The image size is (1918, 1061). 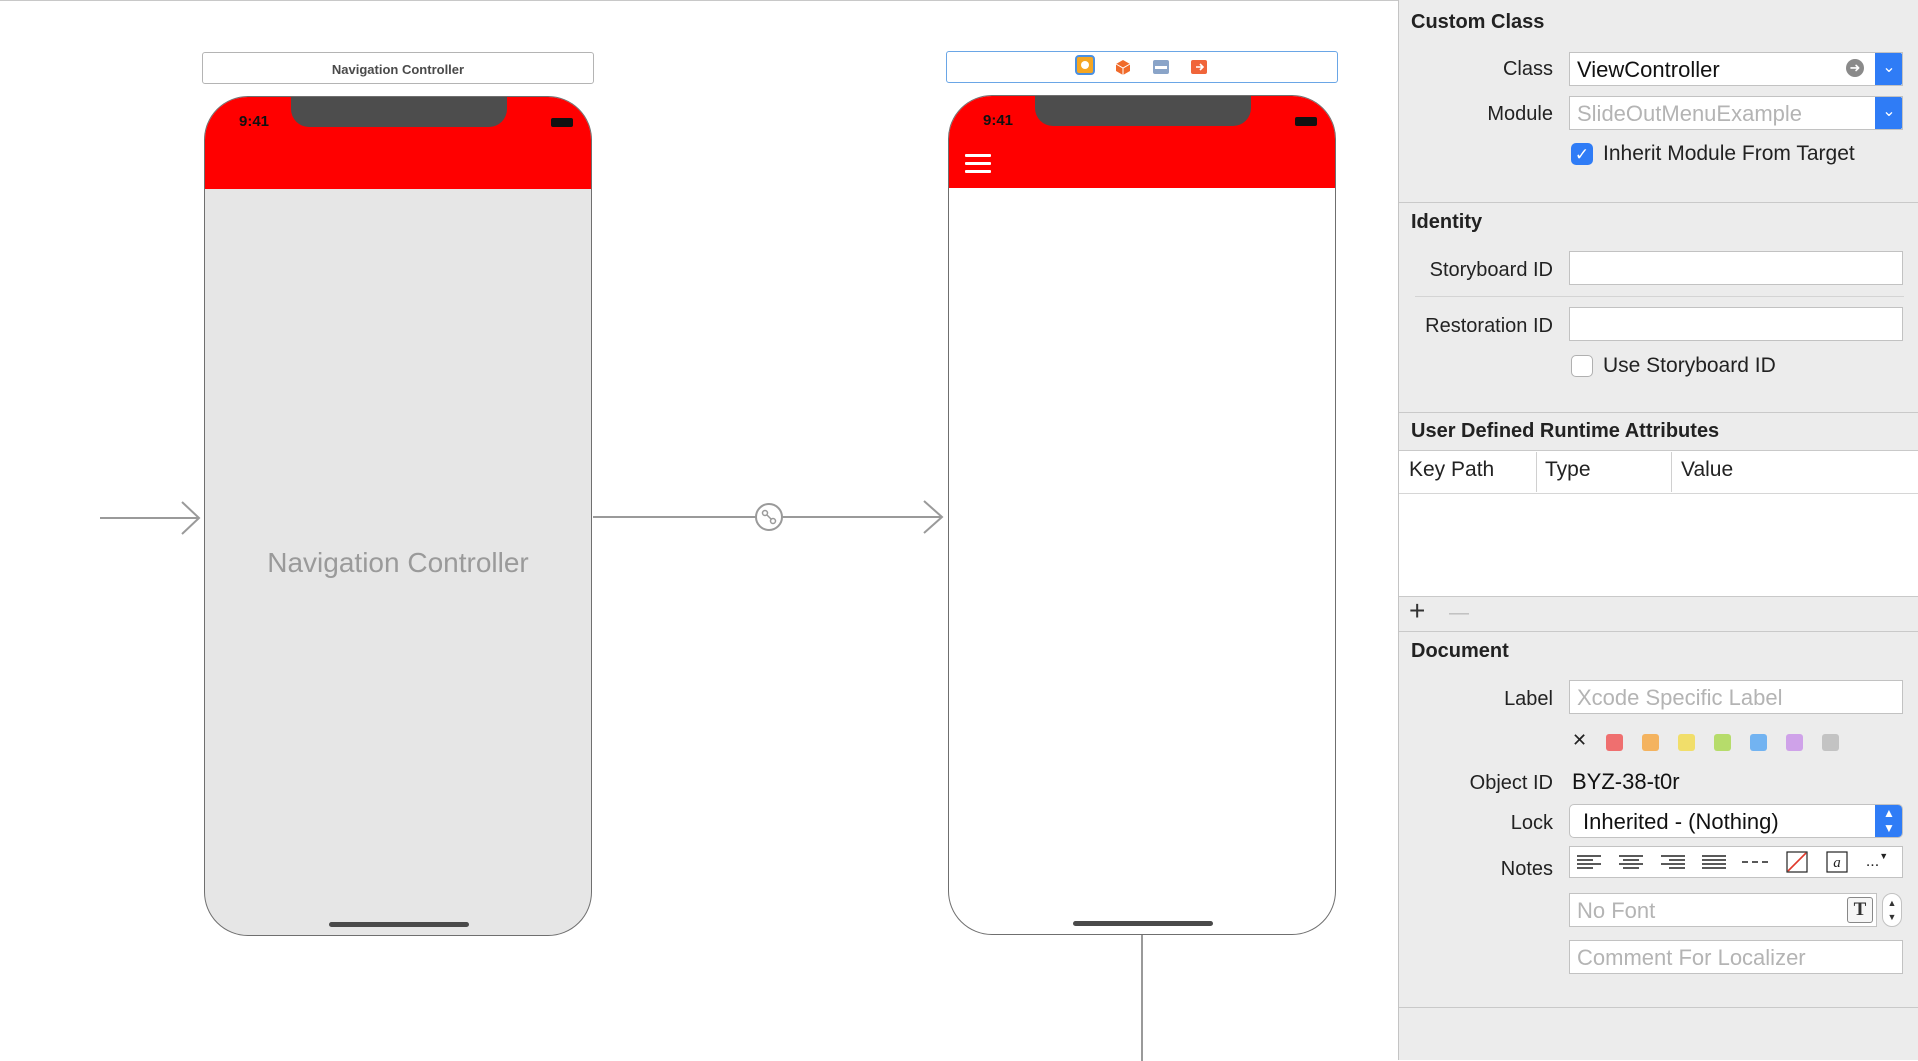 What do you see at coordinates (1565, 431) in the screenshot?
I see `runtime-attributes-title: User Defined Runtime Attributes` at bounding box center [1565, 431].